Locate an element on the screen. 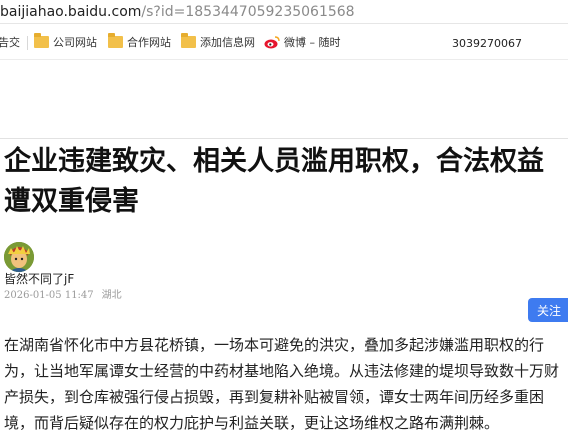 This screenshot has width=568, height=436. bookmark-label: 微博 – 随时 is located at coordinates (312, 42).